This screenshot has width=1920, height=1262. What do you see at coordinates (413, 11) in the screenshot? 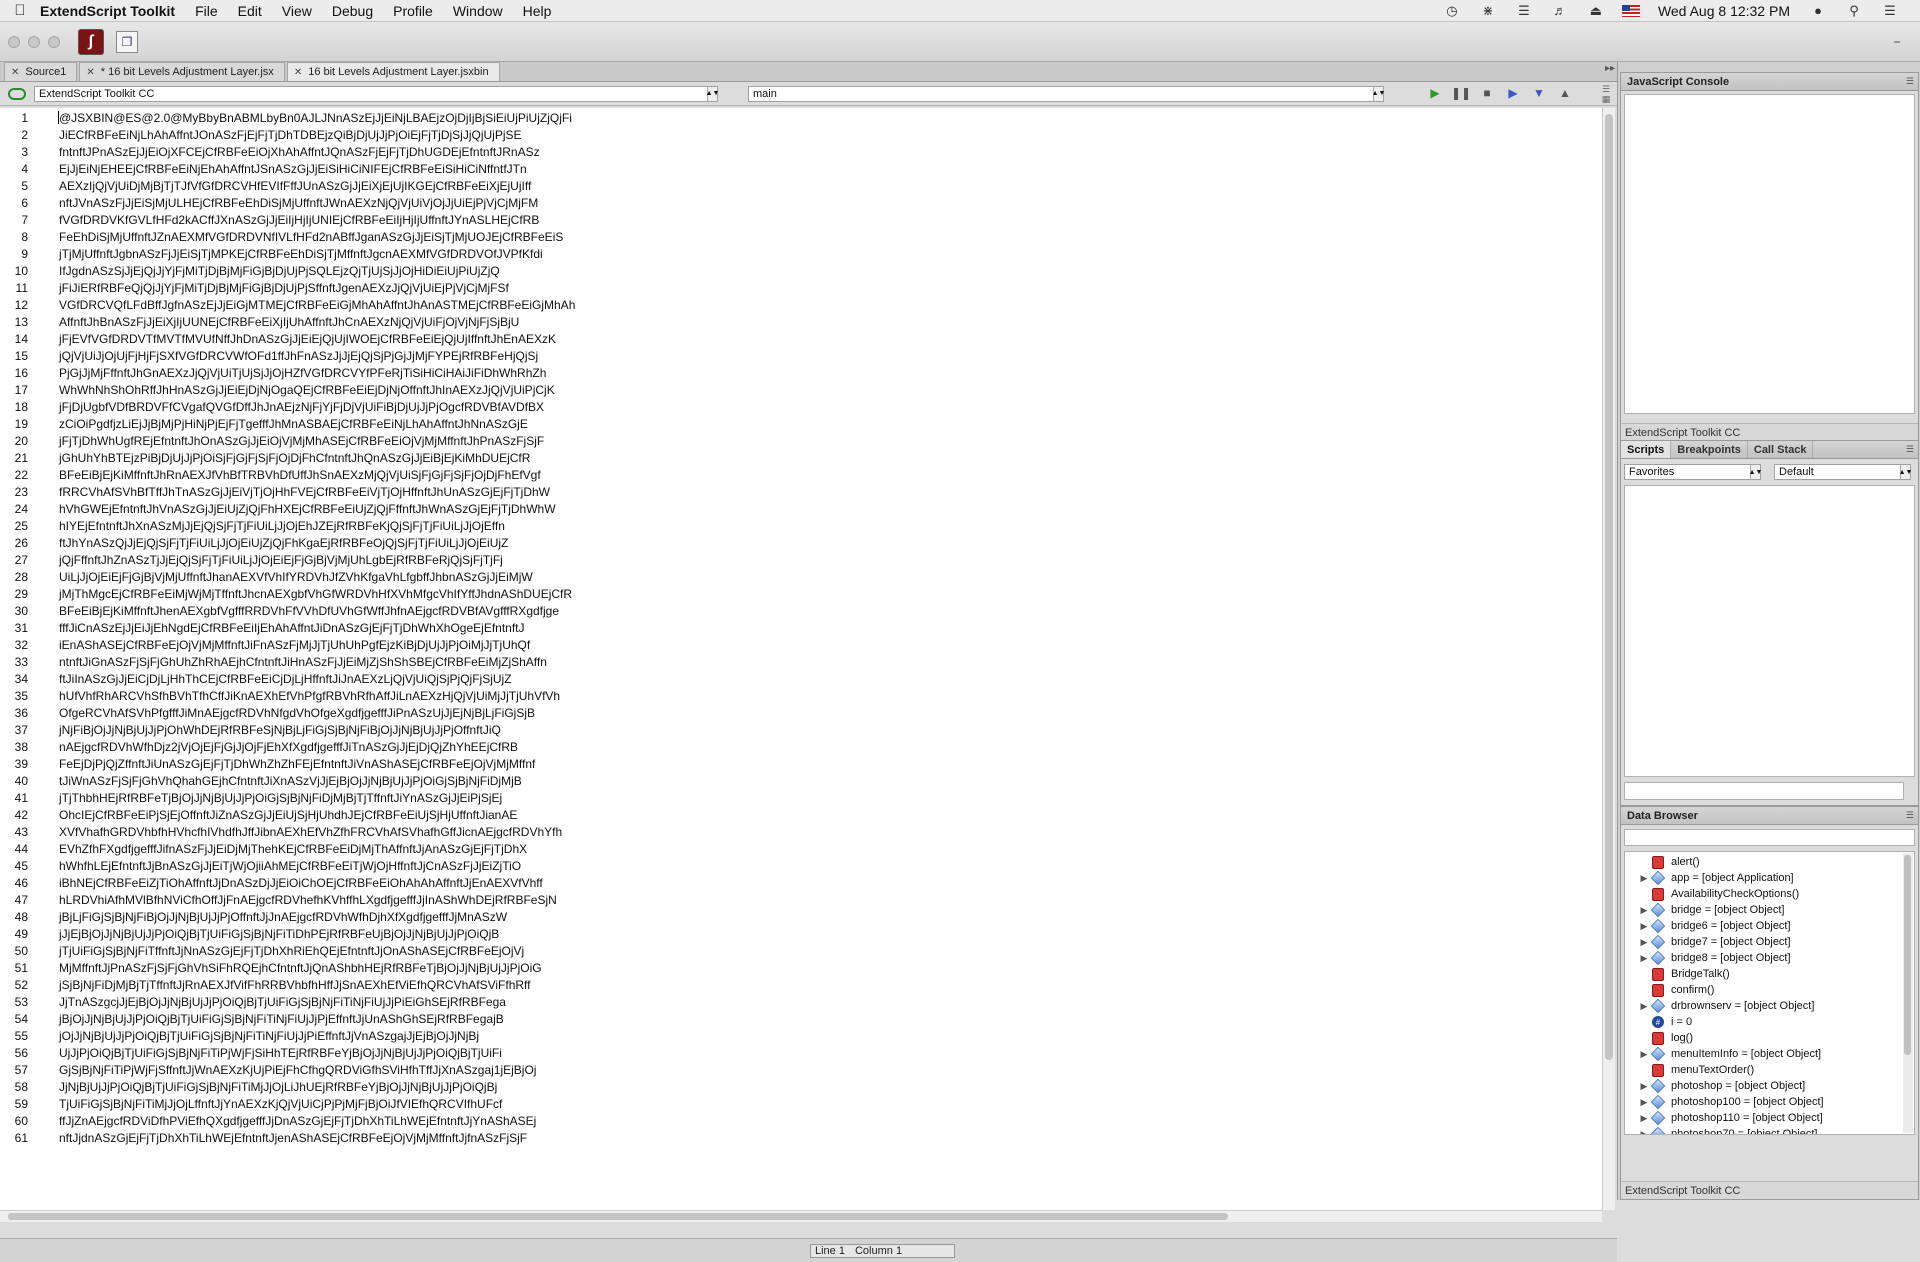
I see `menu-profile: Profile` at bounding box center [413, 11].